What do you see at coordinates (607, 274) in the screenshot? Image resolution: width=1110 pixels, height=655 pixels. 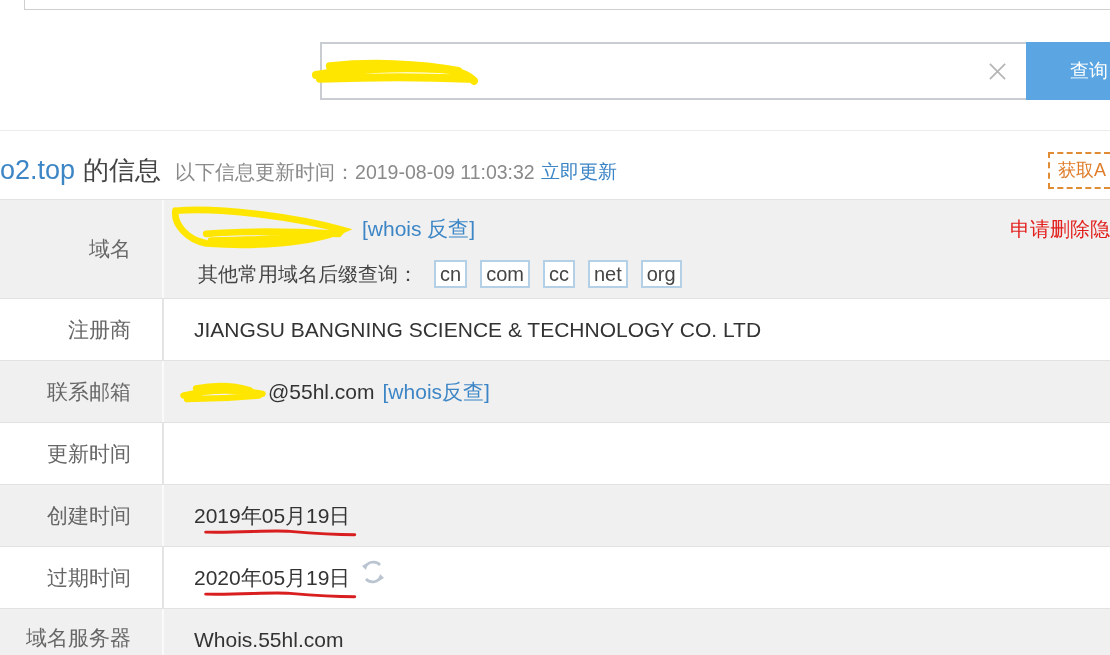 I see `suffix-link: net` at bounding box center [607, 274].